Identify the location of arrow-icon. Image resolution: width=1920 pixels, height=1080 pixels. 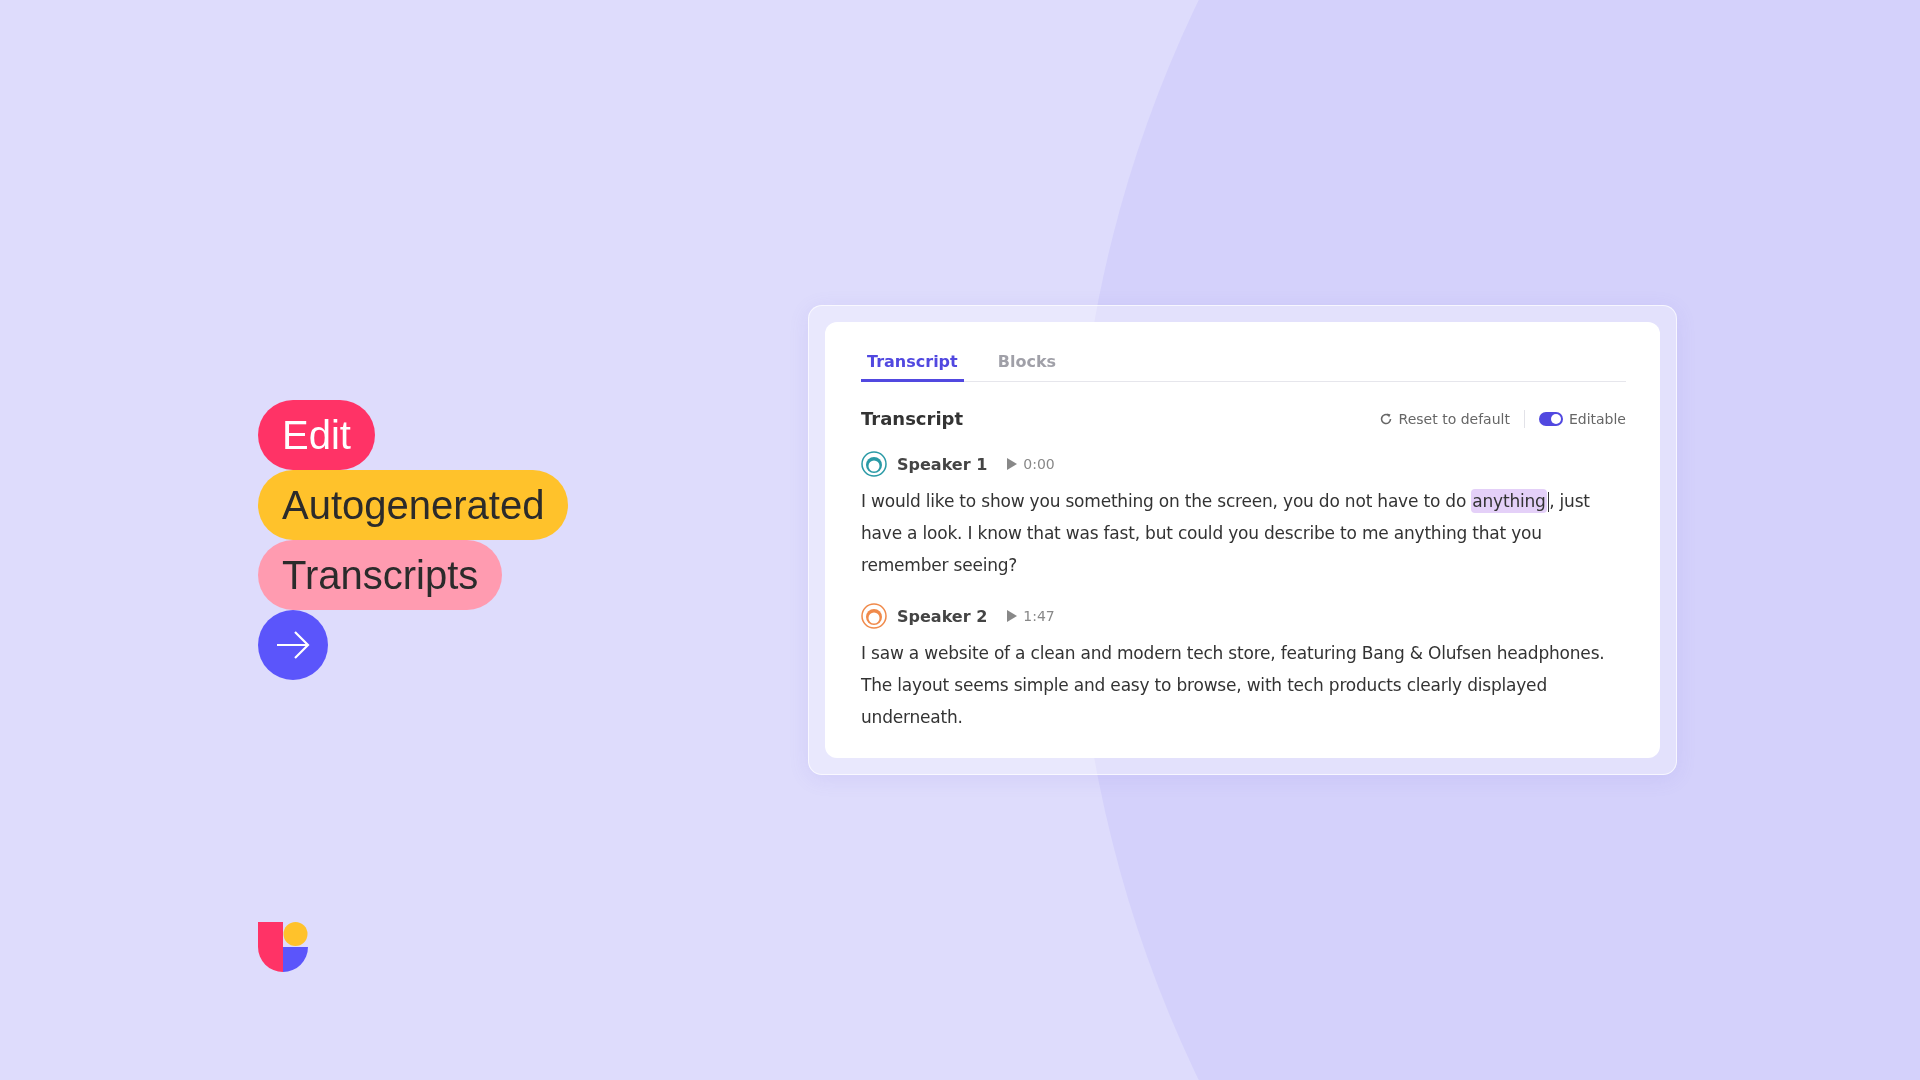
(293, 645).